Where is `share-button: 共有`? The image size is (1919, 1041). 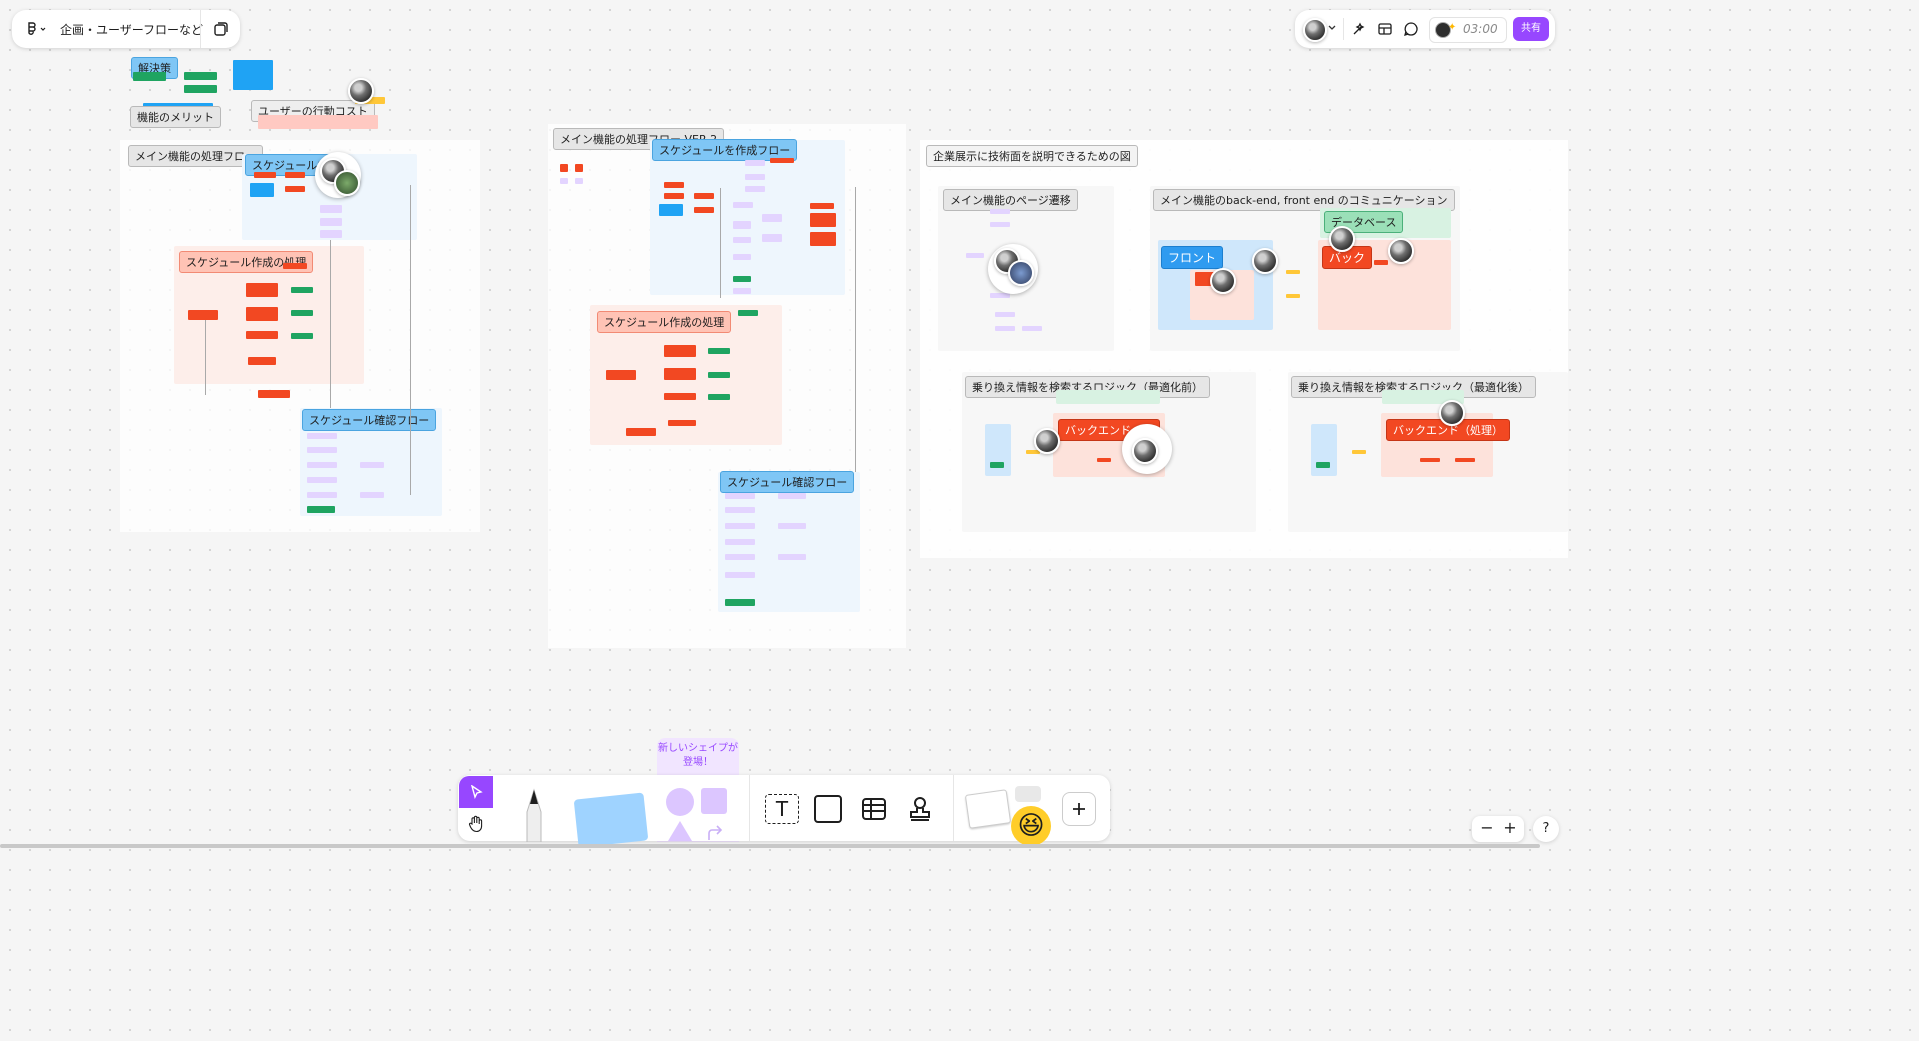 share-button: 共有 is located at coordinates (1531, 29).